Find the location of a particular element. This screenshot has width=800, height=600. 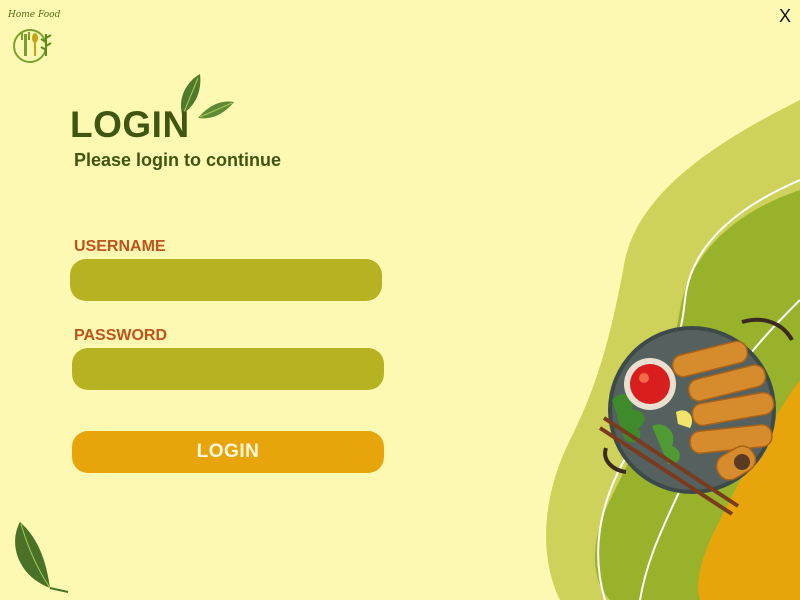

password-label: PASSWORD is located at coordinates (121, 335).